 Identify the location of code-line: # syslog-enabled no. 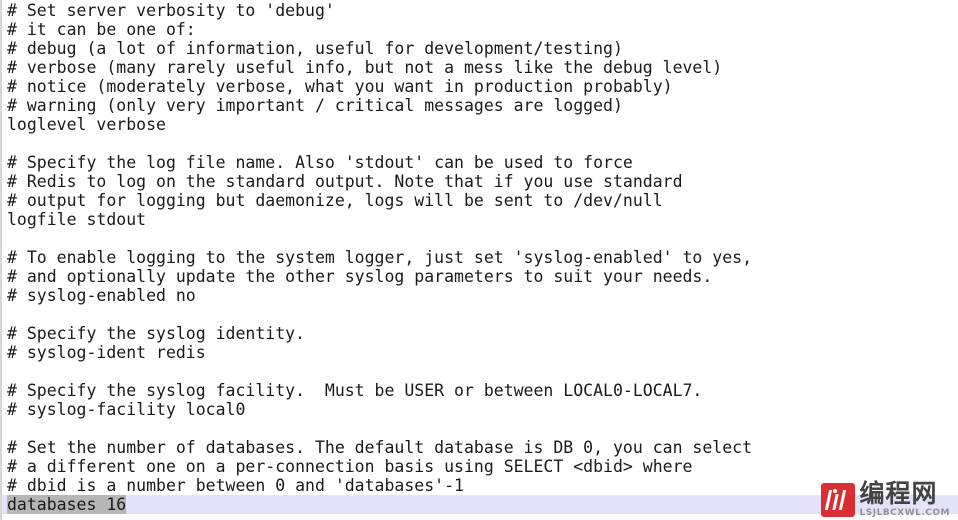
(480, 295).